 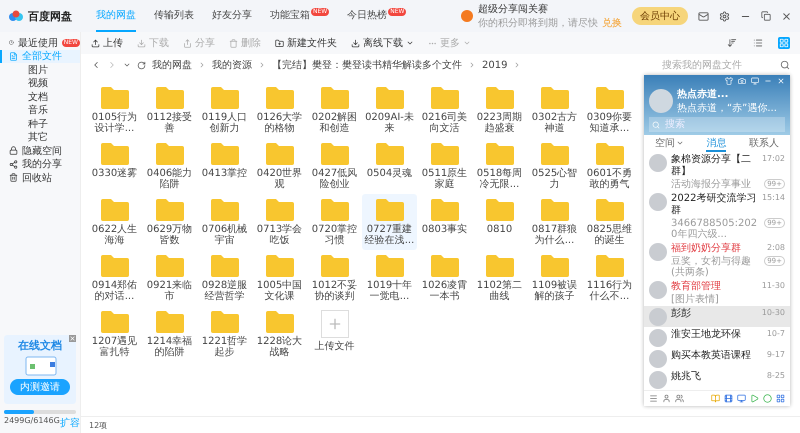 I want to click on upload-item: 上传文件, so click(x=334, y=334).